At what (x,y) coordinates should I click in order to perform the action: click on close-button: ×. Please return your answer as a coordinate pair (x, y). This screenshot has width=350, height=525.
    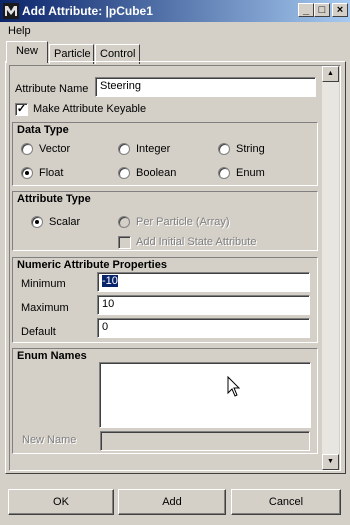
    Looking at the image, I should click on (340, 10).